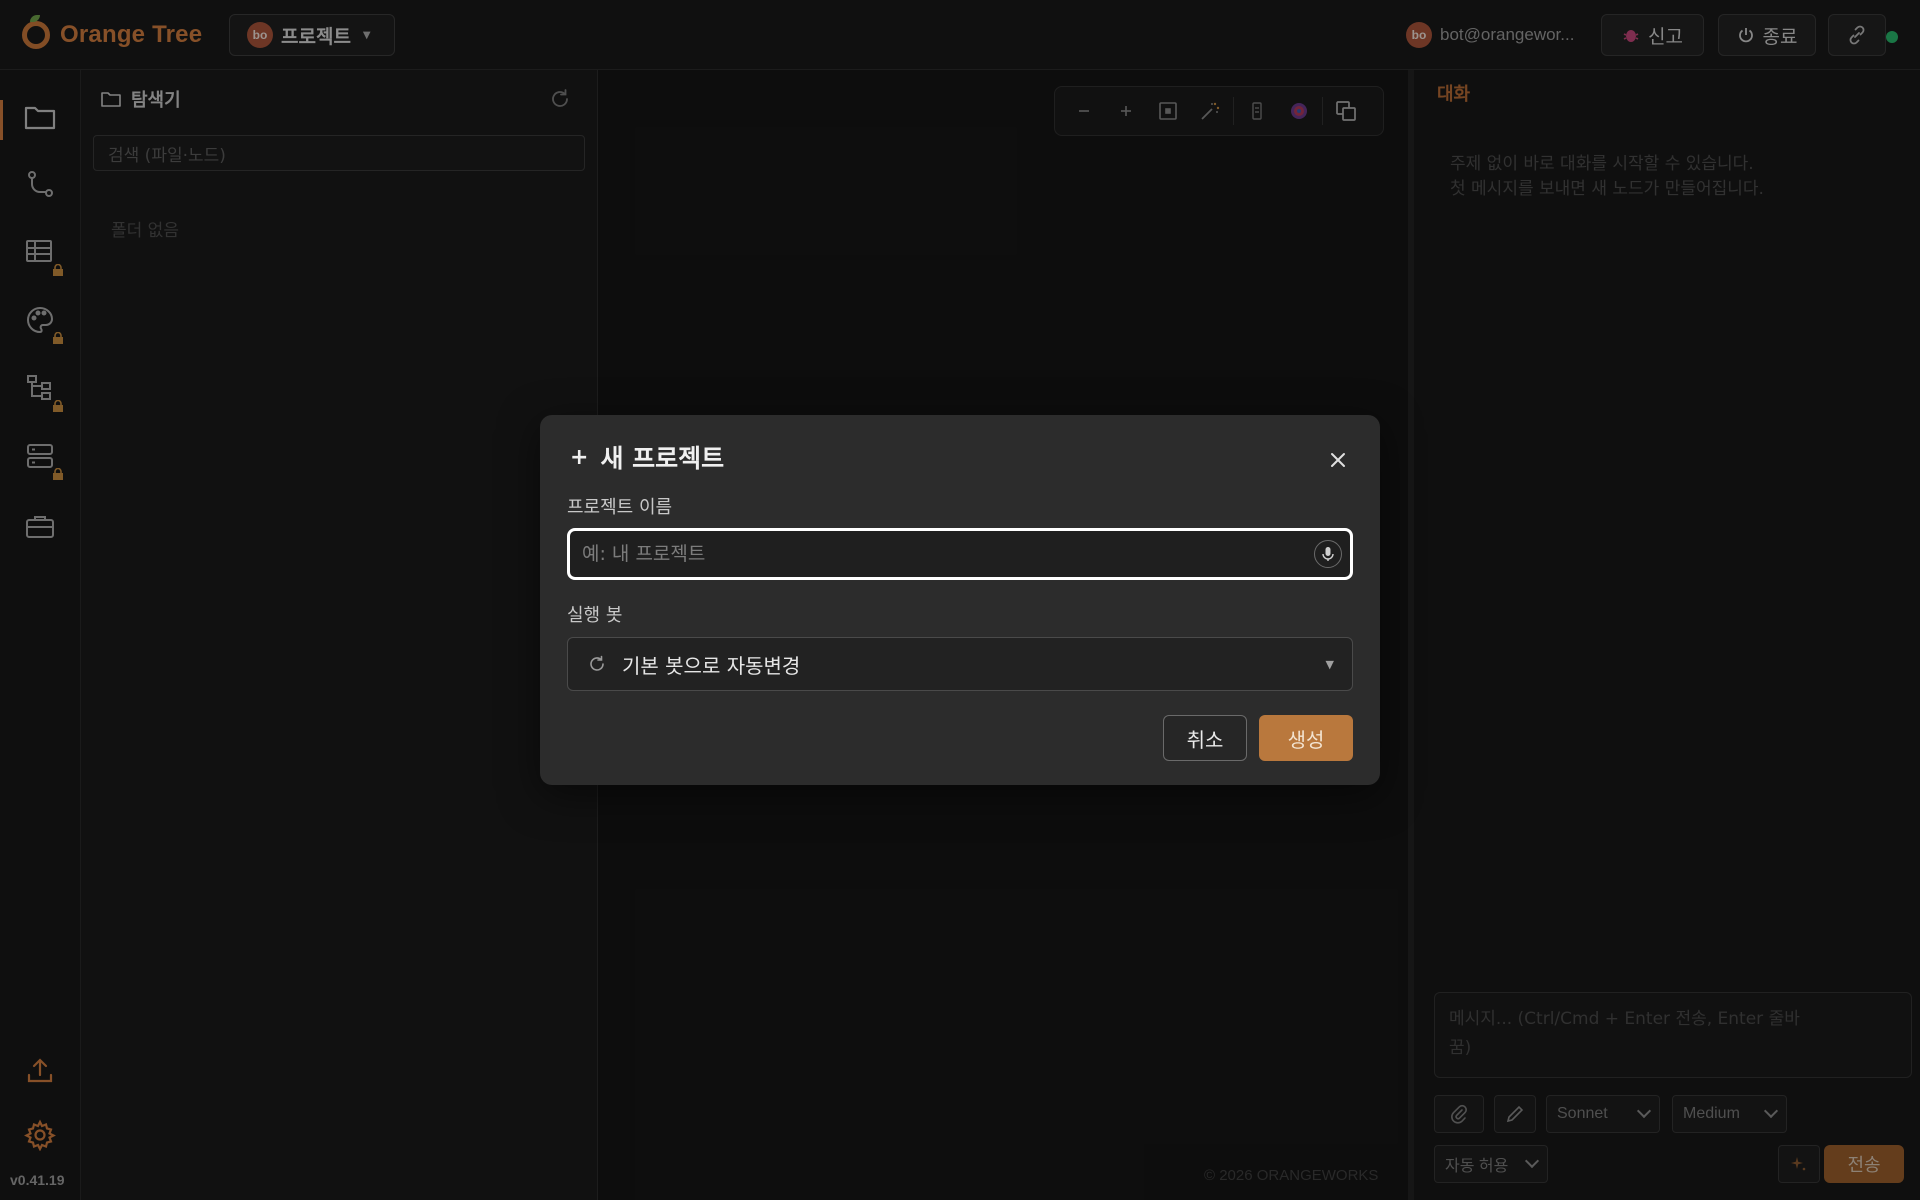 The width and height of the screenshot is (1920, 1200). I want to click on caret-down-icon: ▼, so click(1329, 664).